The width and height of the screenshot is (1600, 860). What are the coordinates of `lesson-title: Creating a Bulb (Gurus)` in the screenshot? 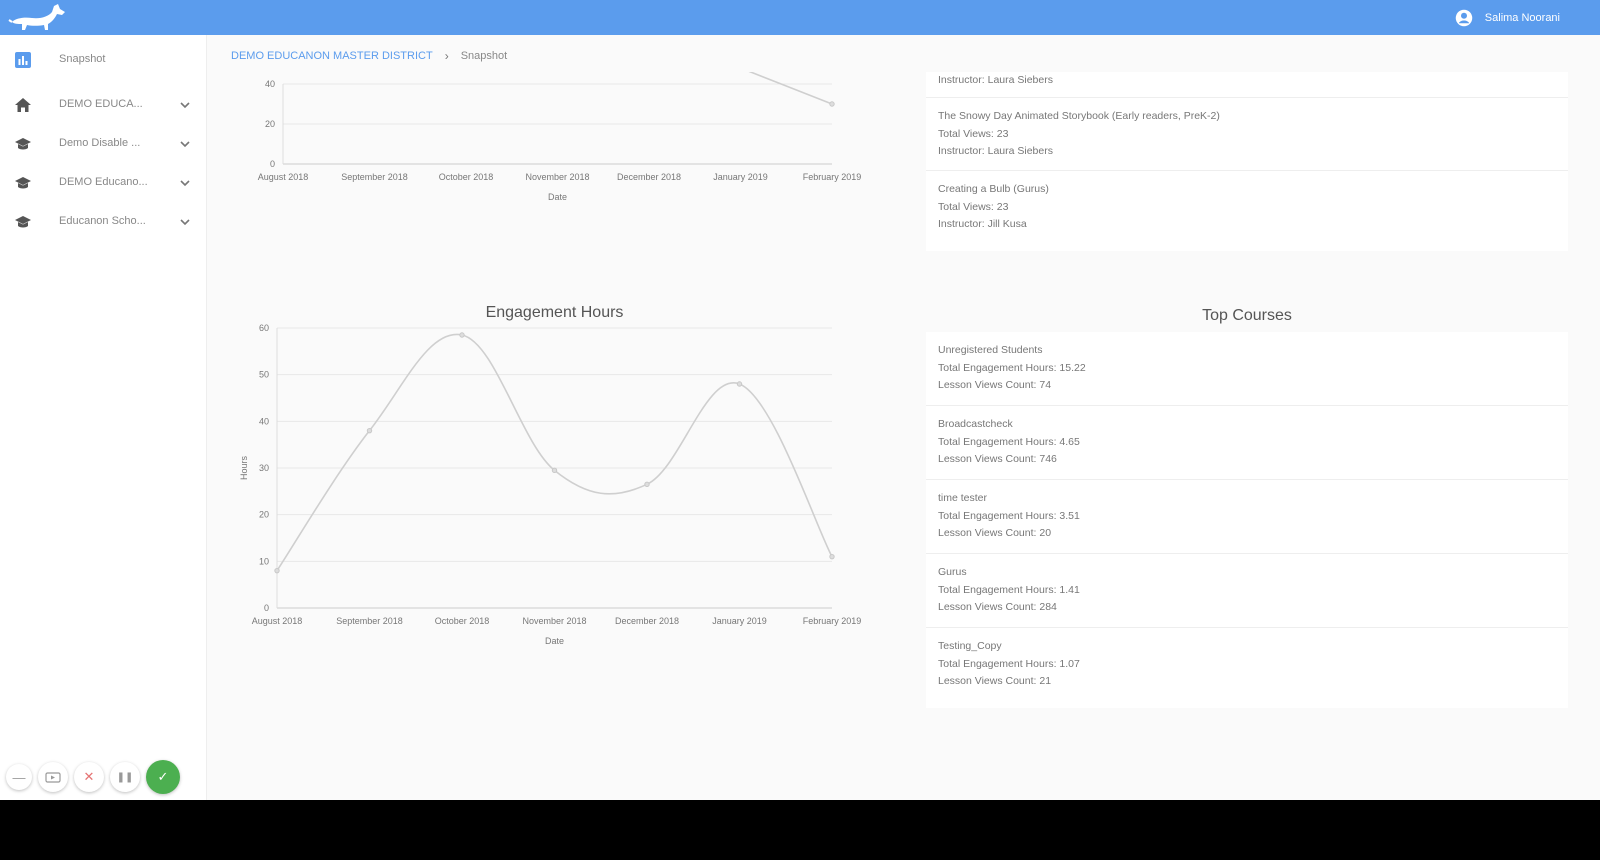 It's located at (993, 189).